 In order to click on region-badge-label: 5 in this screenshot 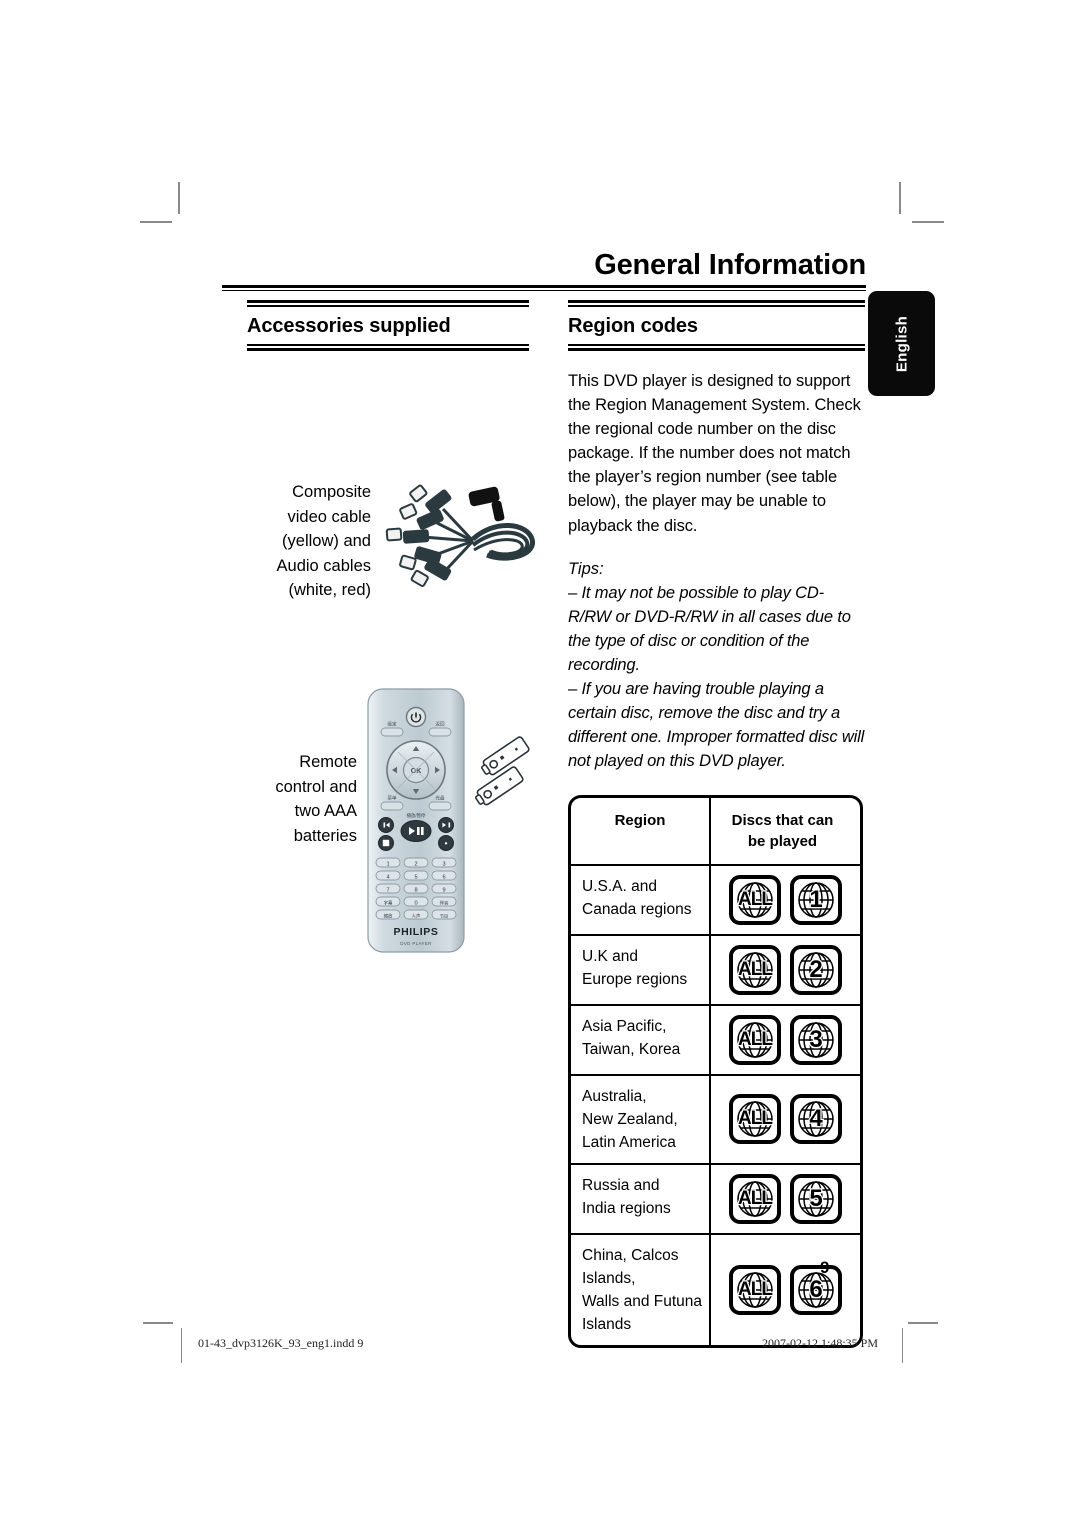, I will do `click(816, 1198)`.